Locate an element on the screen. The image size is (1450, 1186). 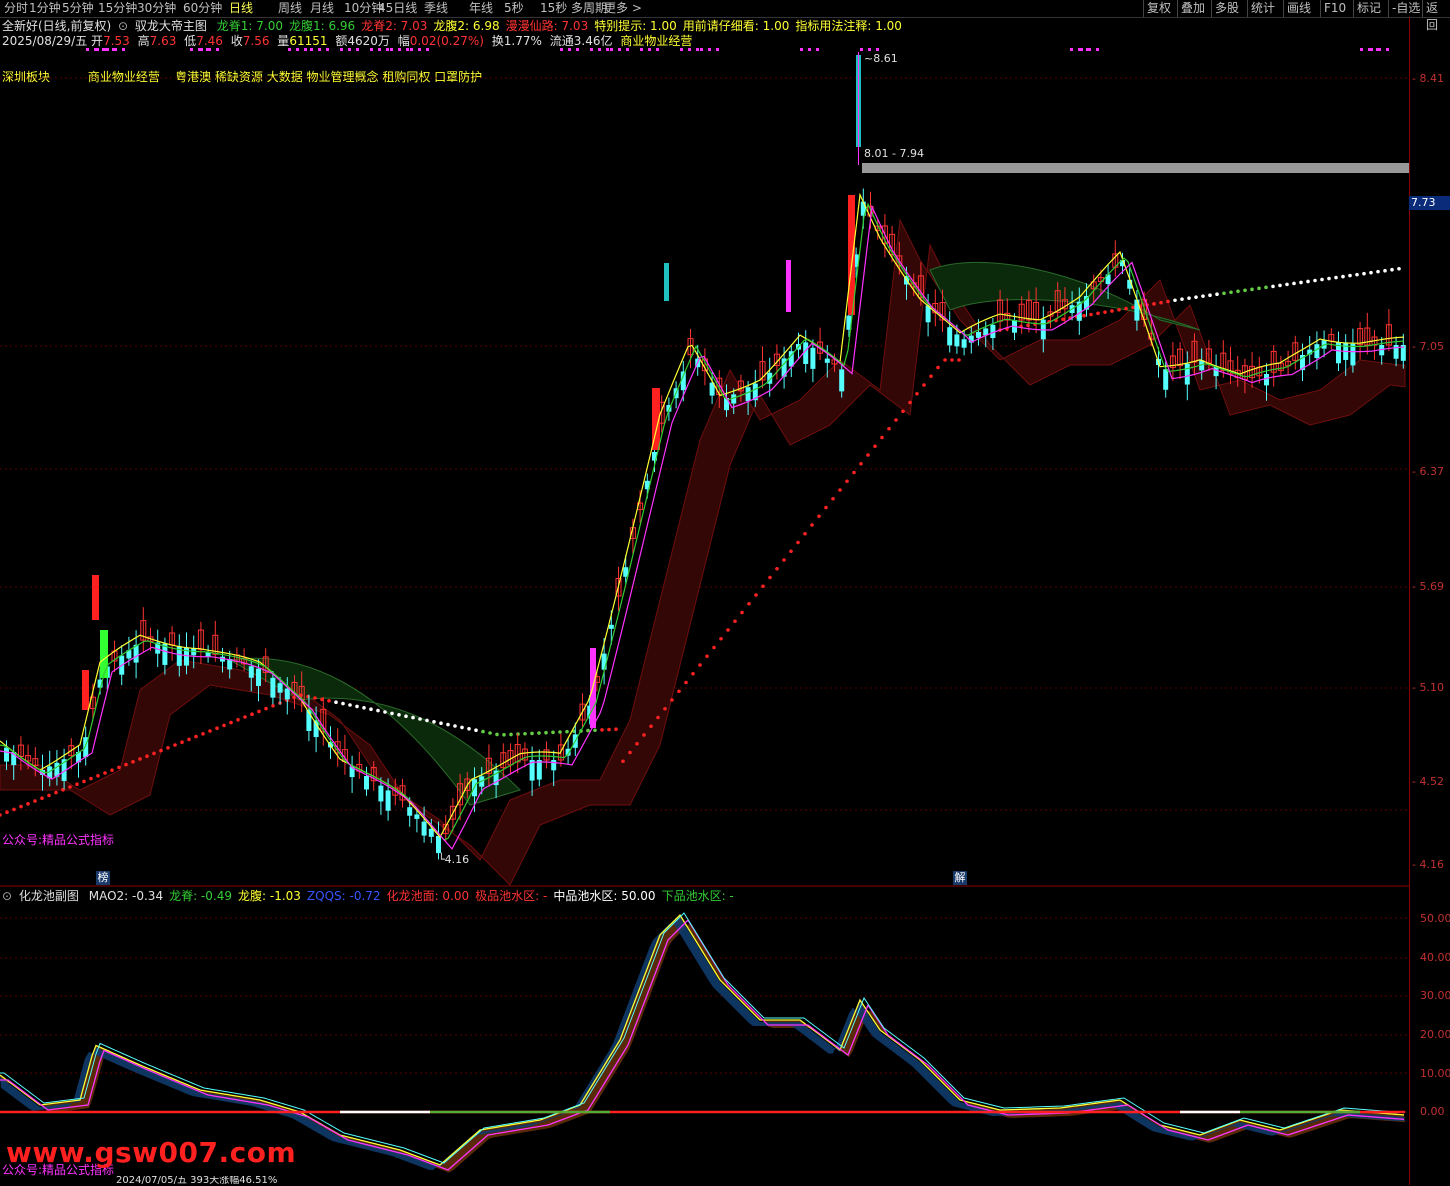
sub-ytick-3: 20.00 is located at coordinates (1435, 1034).